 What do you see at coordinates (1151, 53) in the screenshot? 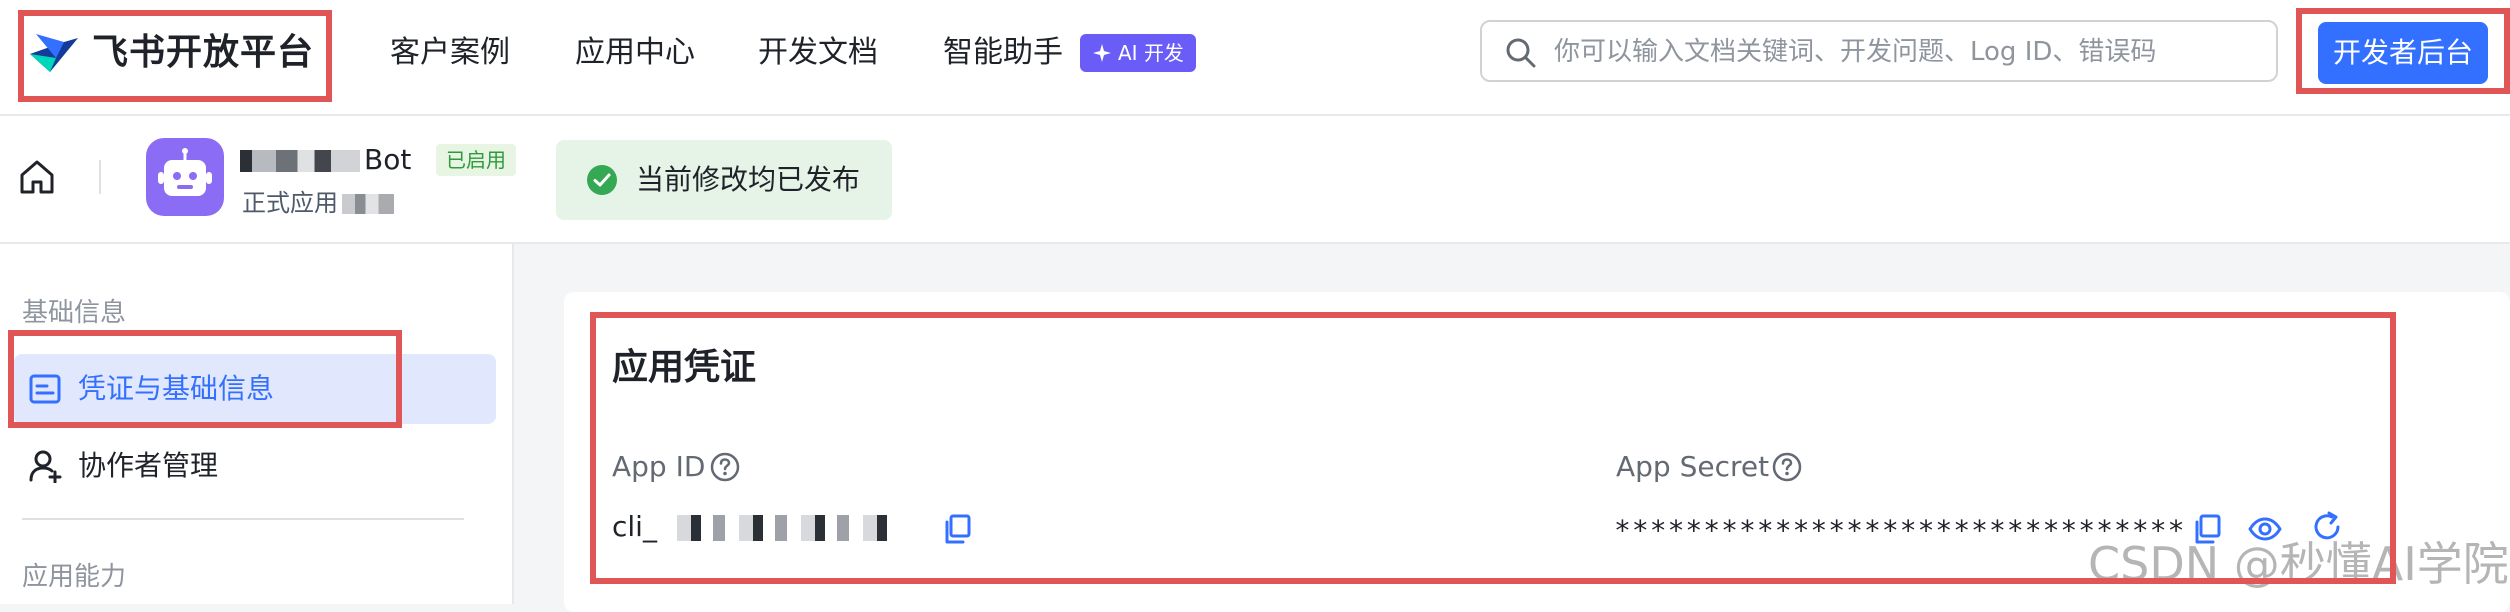
I see `ai-badge-label: AI 开发` at bounding box center [1151, 53].